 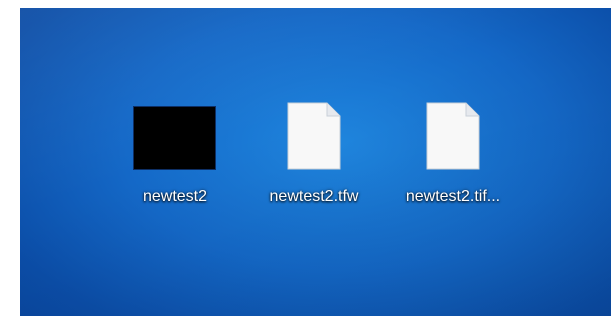 I want to click on black-image-thumbnail-icon, so click(x=174, y=138).